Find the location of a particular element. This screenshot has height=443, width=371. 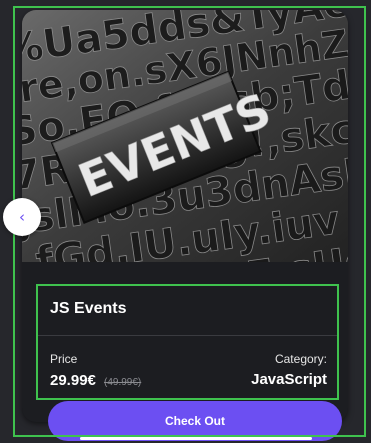

price-row: 29.99€ (49.99€) is located at coordinates (95, 379).